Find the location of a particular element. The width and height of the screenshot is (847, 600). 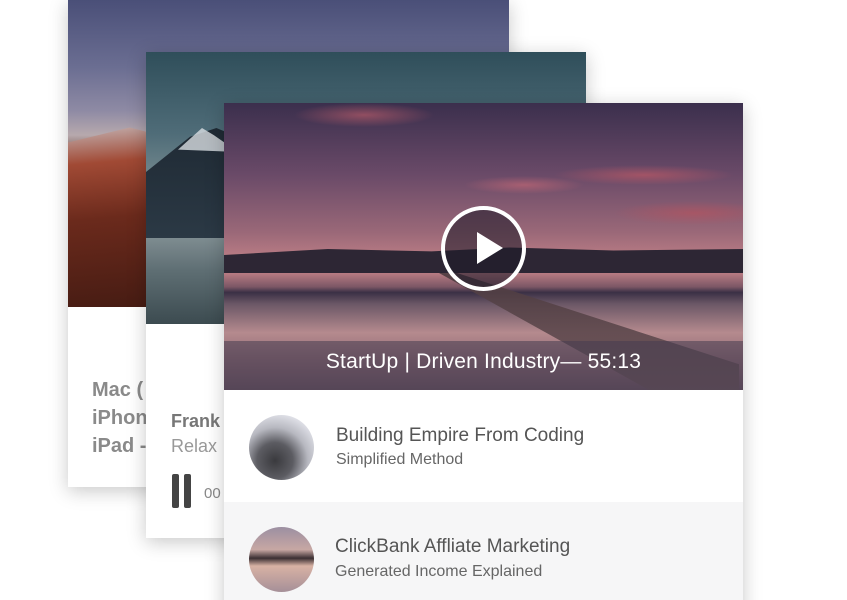

middle-card-time: 00 is located at coordinates (212, 493).